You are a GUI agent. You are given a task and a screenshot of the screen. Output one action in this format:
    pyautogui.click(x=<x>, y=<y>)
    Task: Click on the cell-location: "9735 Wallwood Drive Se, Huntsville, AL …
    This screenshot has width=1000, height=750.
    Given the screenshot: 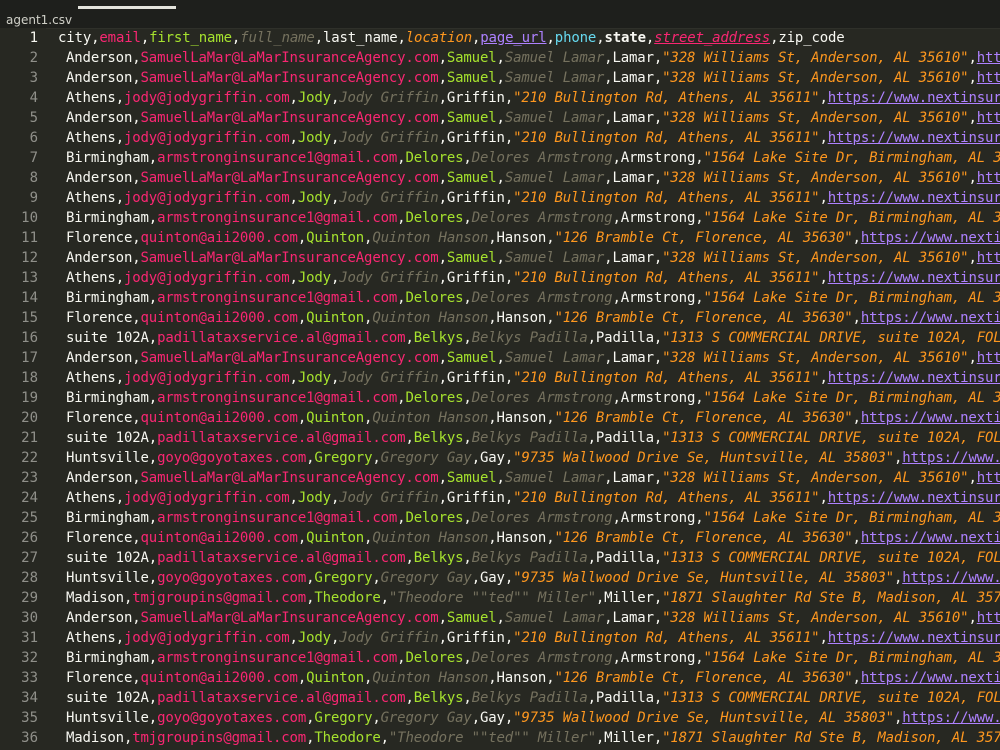 What is the action you would take?
    pyautogui.click(x=703, y=718)
    